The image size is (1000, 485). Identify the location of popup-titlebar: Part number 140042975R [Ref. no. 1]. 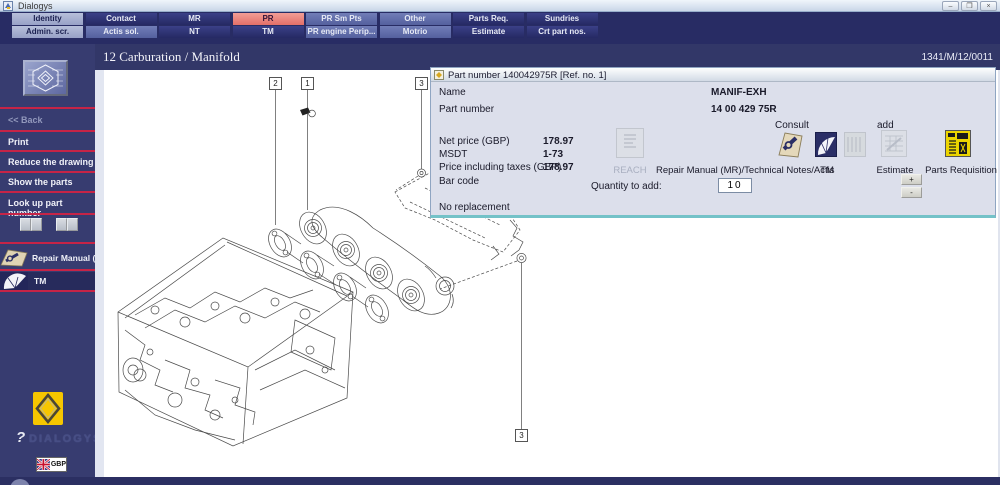
(713, 75).